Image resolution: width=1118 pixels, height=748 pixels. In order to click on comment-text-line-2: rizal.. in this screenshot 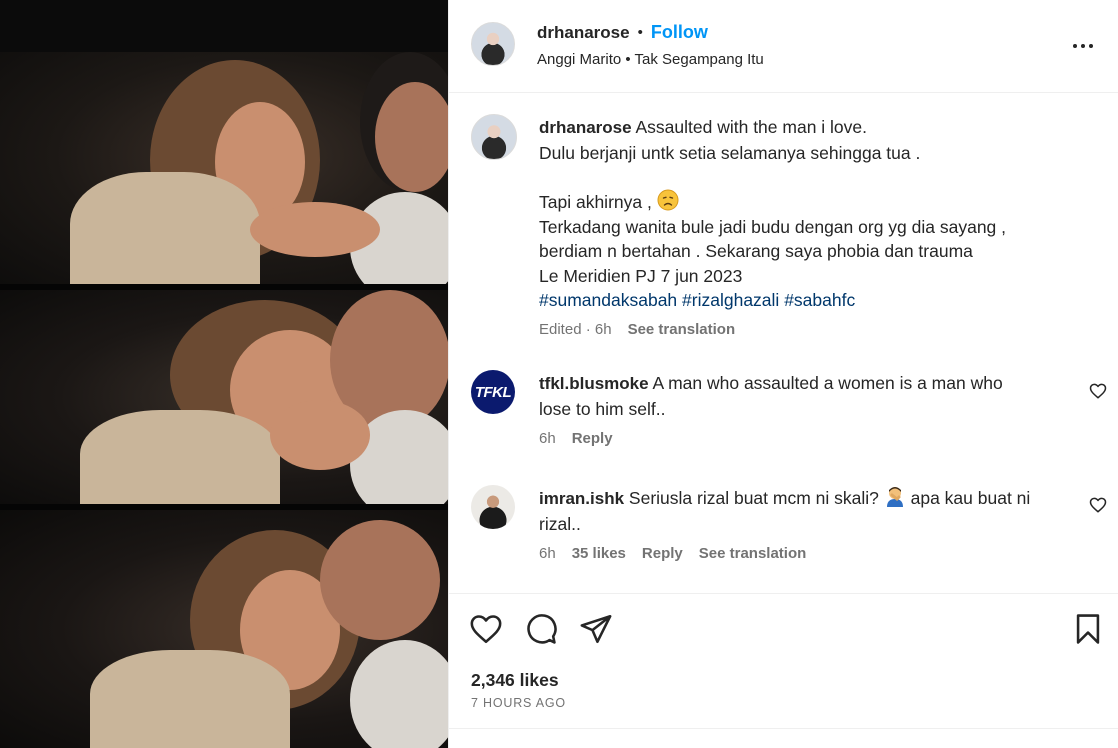, I will do `click(560, 523)`.